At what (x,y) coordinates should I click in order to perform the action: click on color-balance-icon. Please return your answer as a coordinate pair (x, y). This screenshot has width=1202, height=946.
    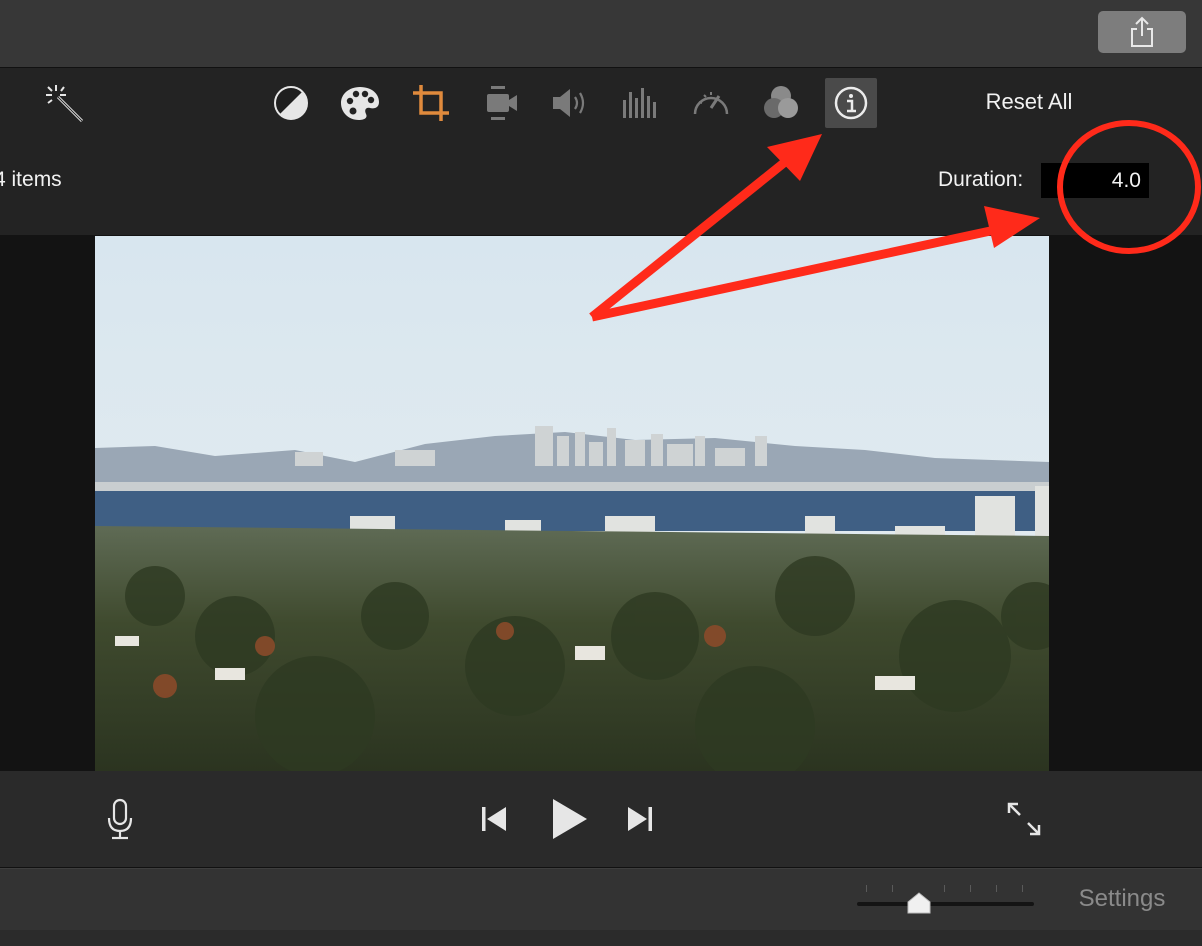
    Looking at the image, I should click on (291, 103).